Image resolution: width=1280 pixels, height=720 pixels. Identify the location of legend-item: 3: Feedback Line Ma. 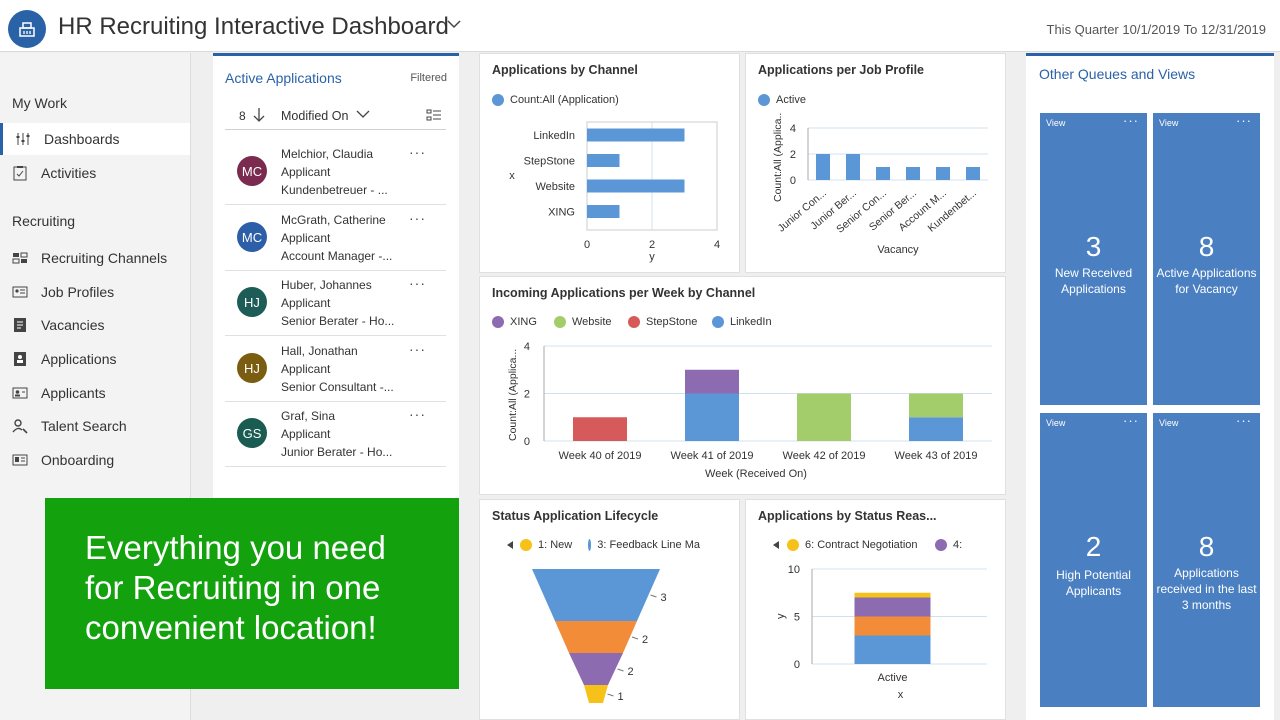
(644, 545).